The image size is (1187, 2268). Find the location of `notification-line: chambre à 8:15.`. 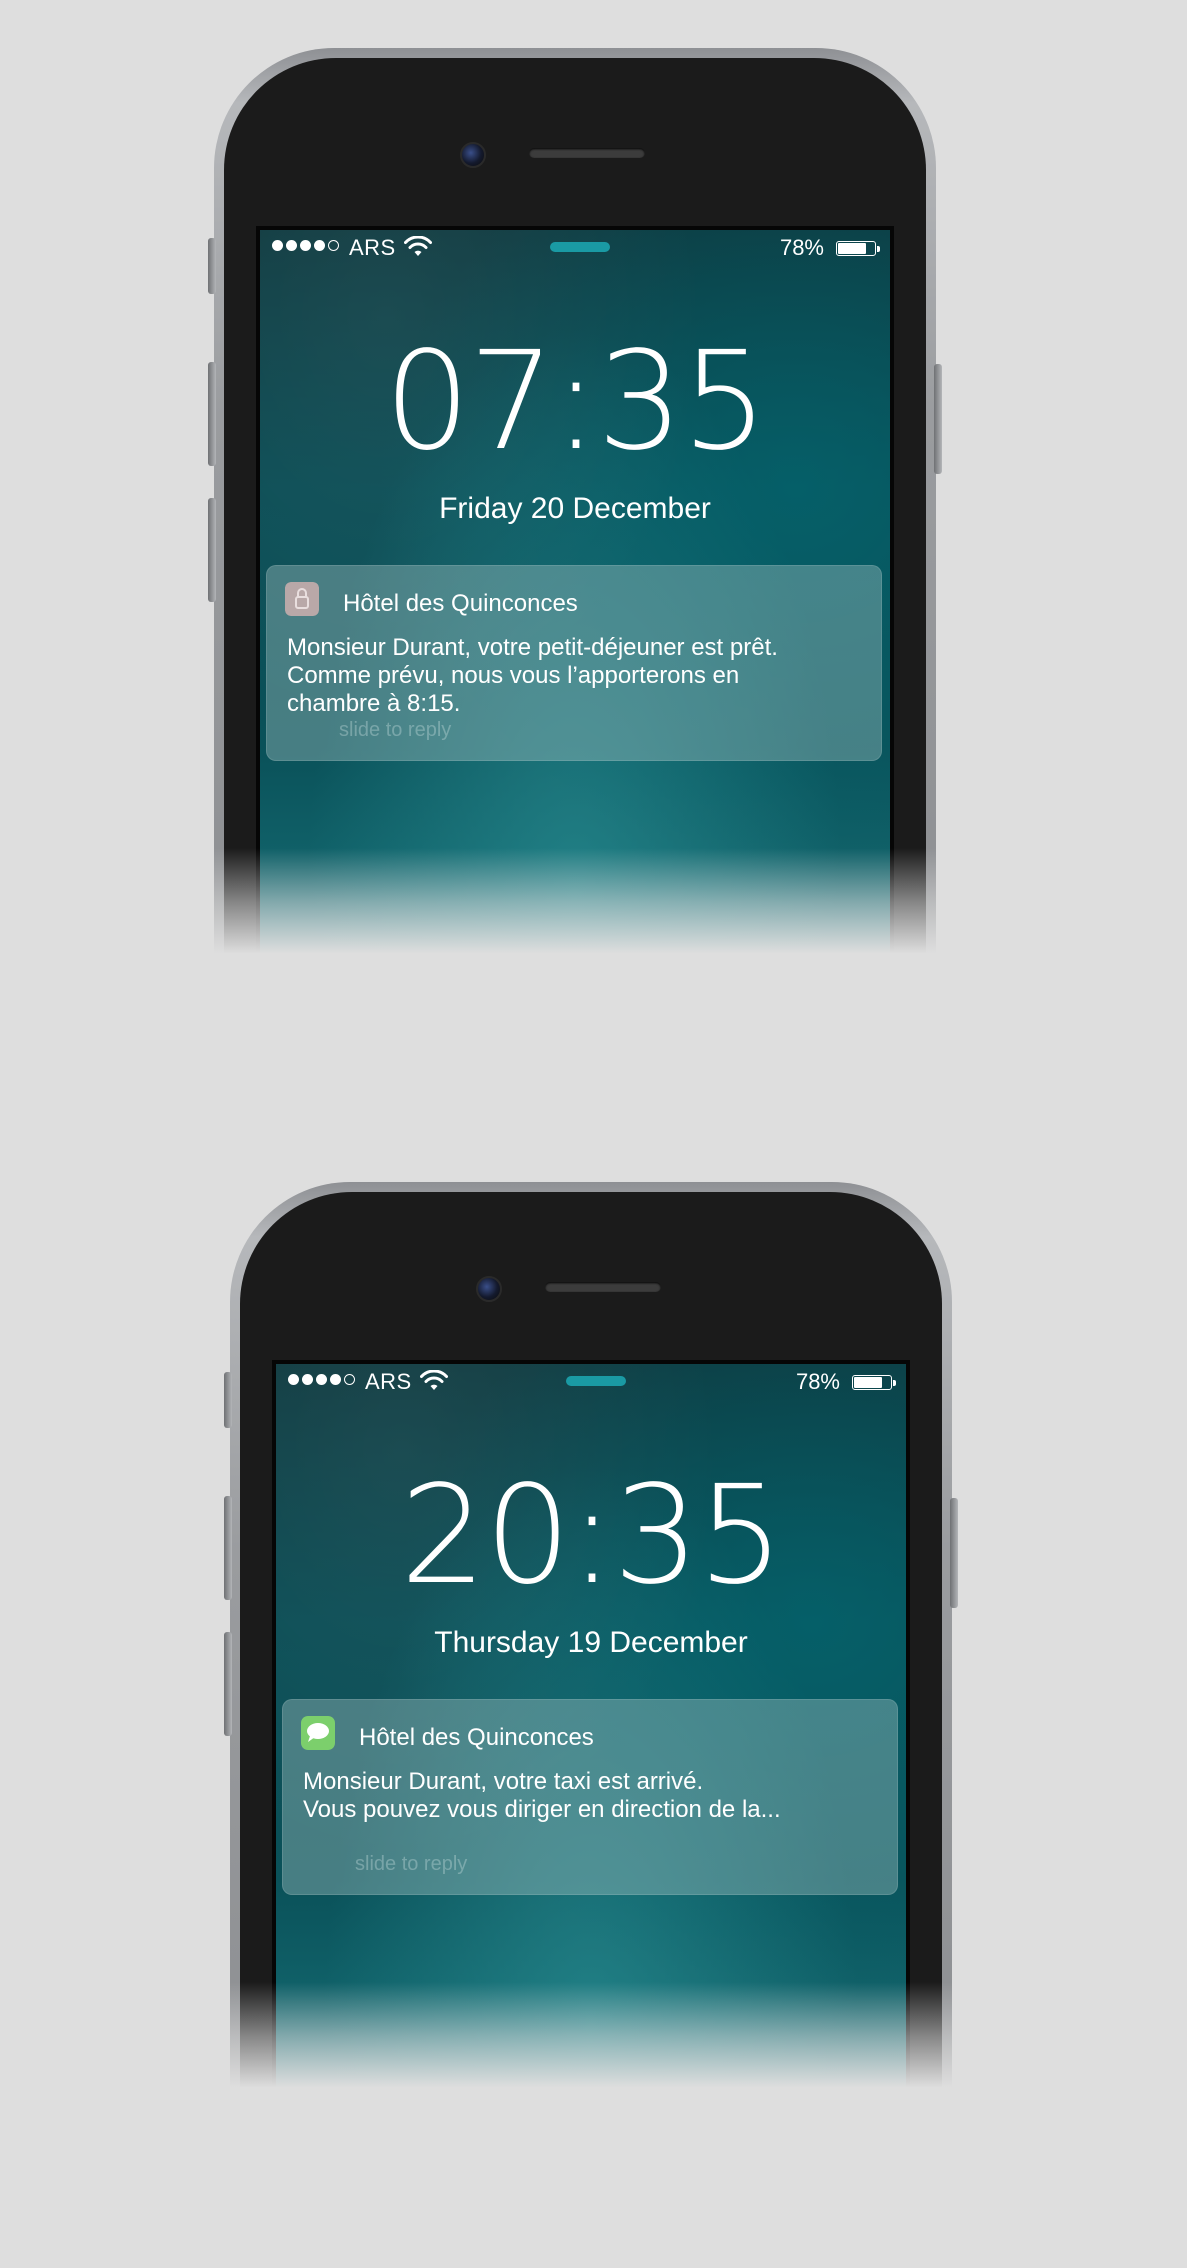

notification-line: chambre à 8:15. is located at coordinates (374, 703).